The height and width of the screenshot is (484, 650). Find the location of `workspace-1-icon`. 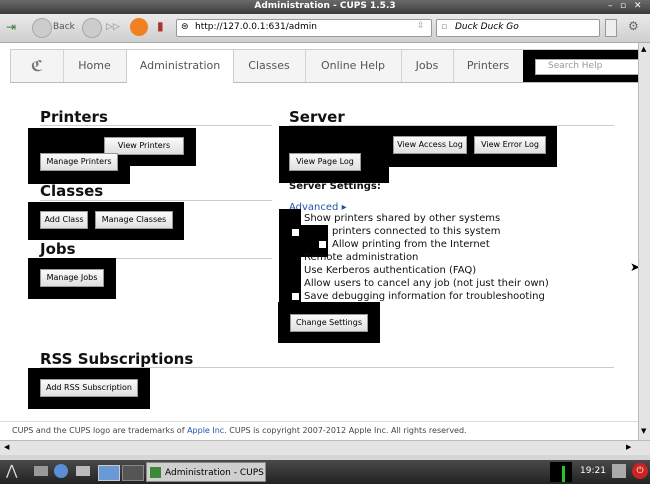

workspace-1-icon is located at coordinates (109, 473).